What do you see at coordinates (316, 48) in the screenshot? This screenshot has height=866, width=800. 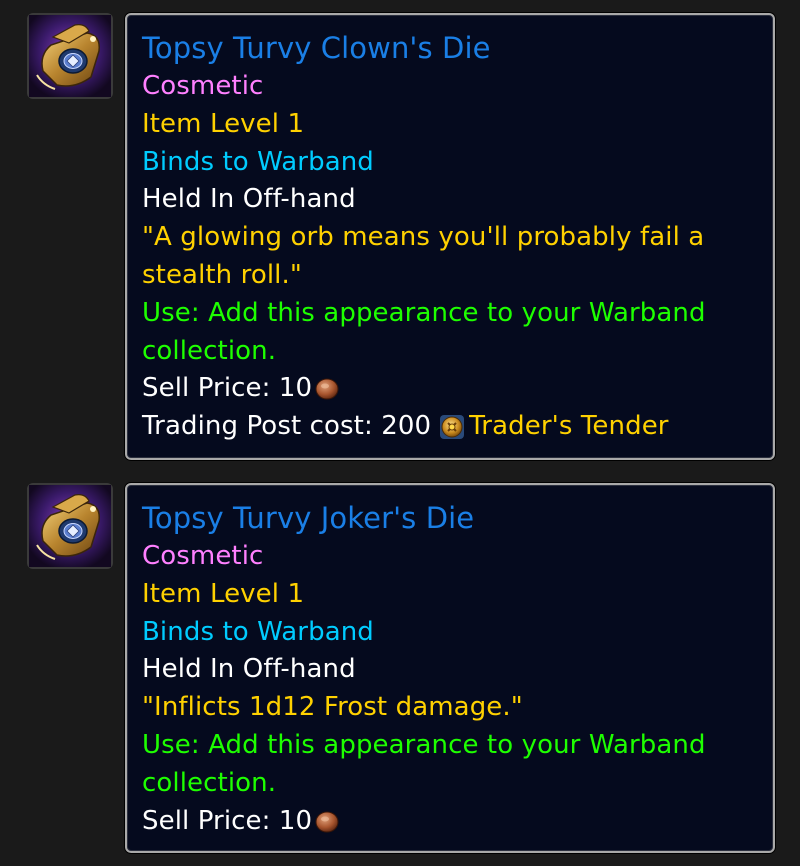 I see `item-name: Topsy Turvy Clown's Die` at bounding box center [316, 48].